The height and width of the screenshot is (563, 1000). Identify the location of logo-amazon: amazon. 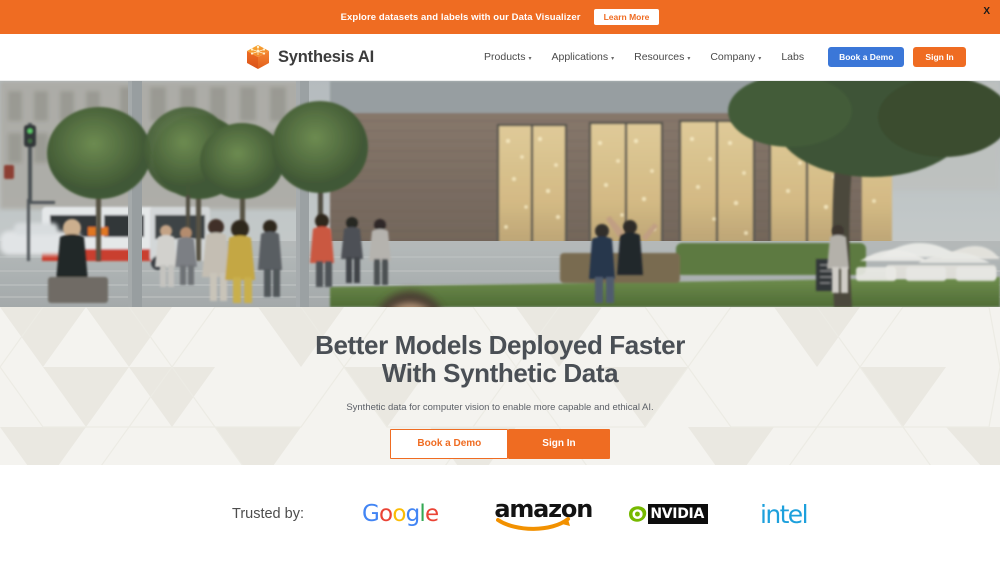
(543, 513).